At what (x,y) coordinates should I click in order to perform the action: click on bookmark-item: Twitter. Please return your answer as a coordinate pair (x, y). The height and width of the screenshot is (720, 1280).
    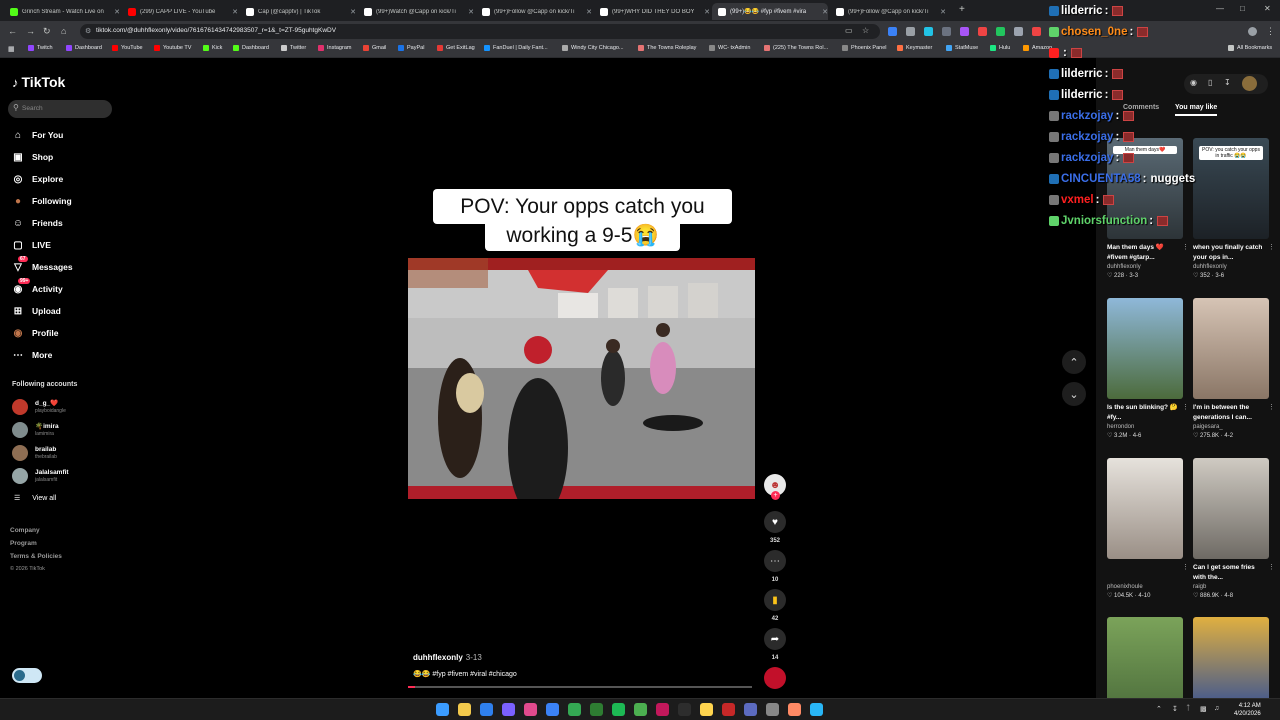
    Looking at the image, I should click on (293, 48).